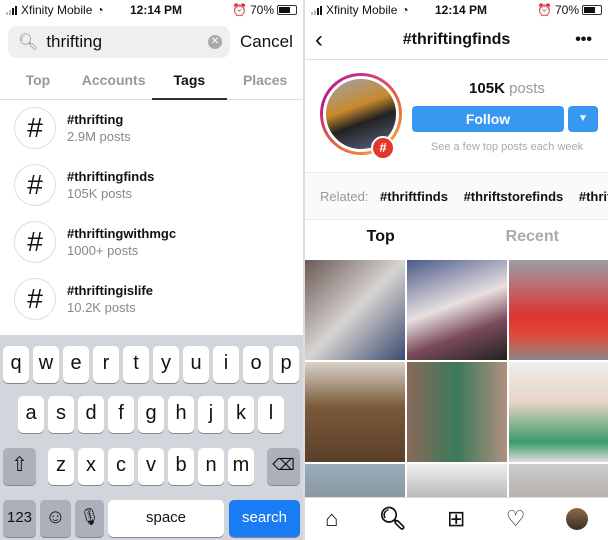  Describe the element at coordinates (121, 466) in the screenshot. I see `key-c: c` at that location.